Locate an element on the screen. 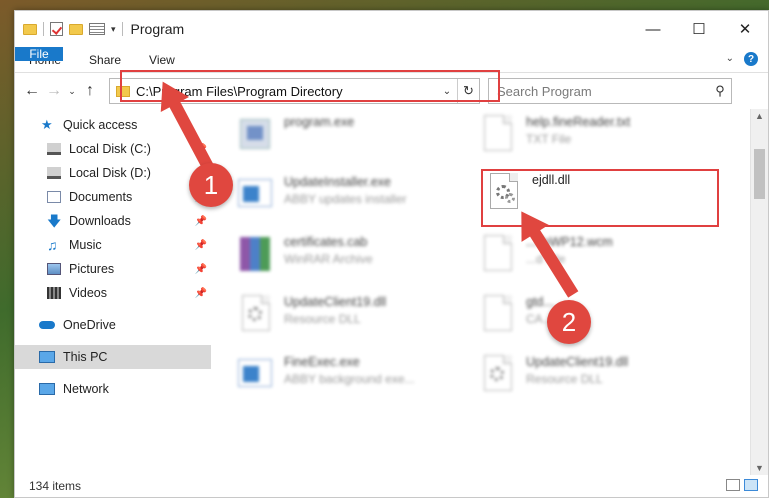 Image resolution: width=769 pixels, height=498 pixels. file-name: FineExec.exe is located at coordinates (322, 362).